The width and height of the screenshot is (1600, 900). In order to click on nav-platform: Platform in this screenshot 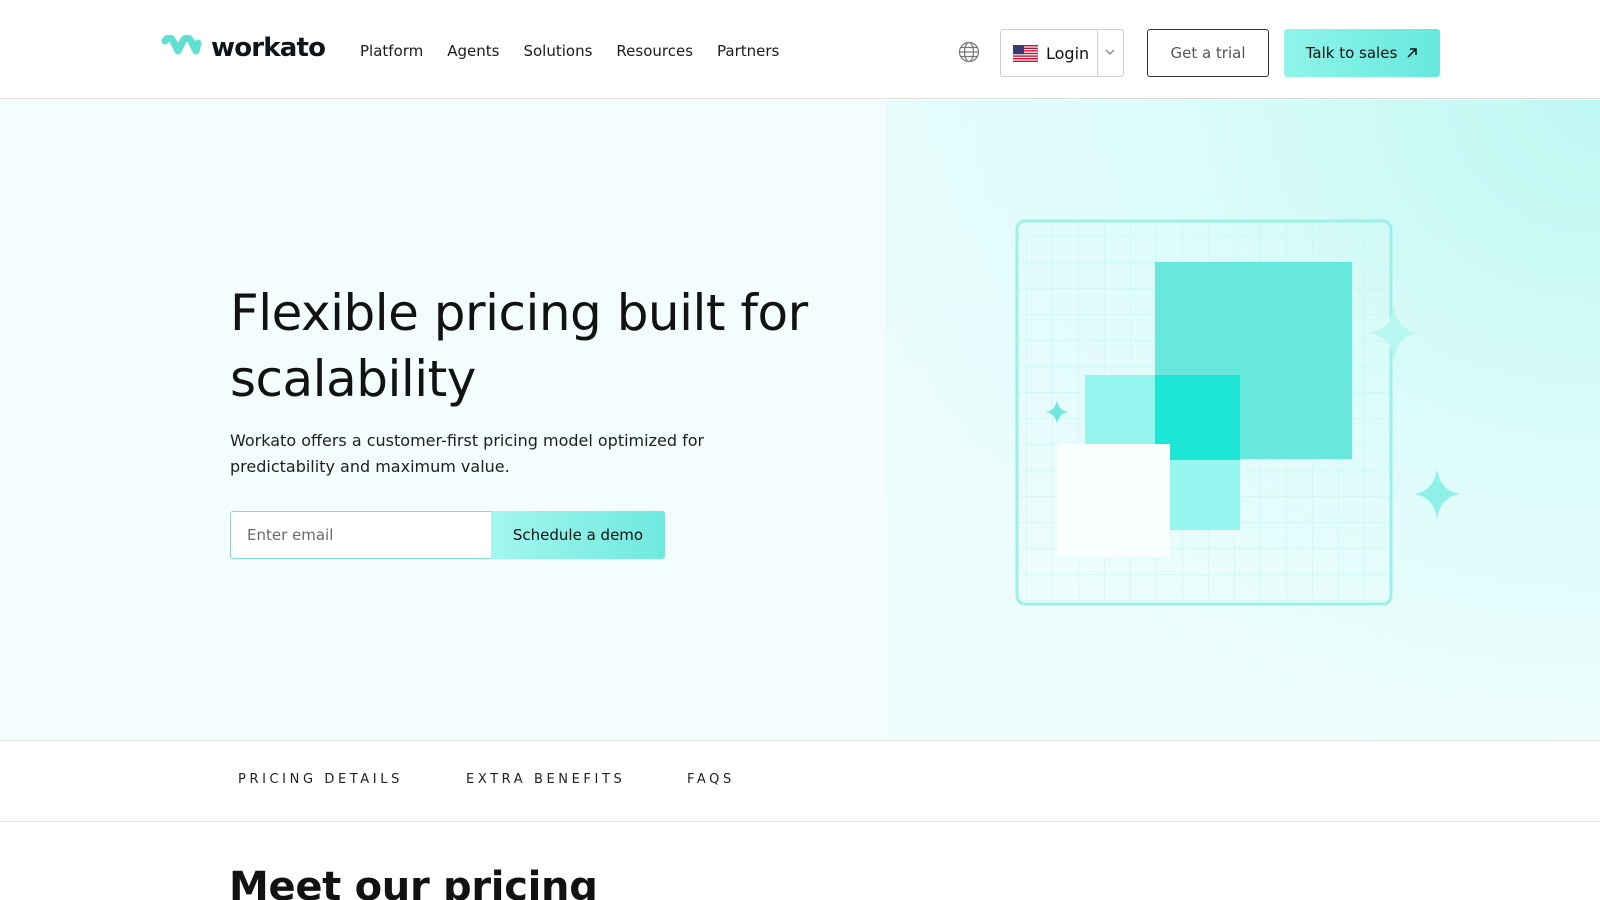, I will do `click(391, 51)`.